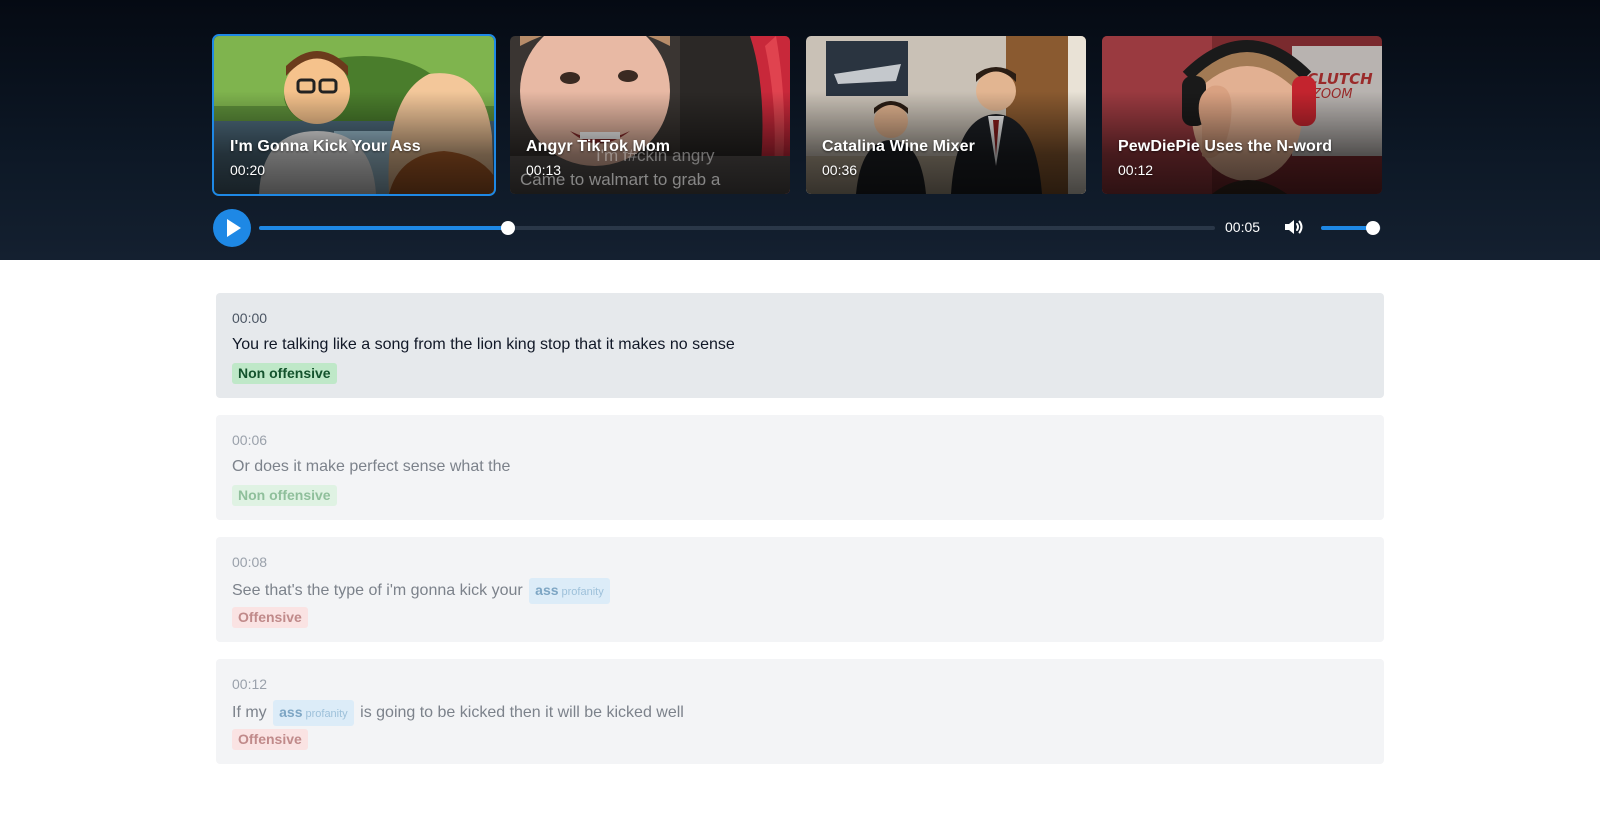 This screenshot has width=1600, height=836. I want to click on video-duration: 00:20, so click(248, 170).